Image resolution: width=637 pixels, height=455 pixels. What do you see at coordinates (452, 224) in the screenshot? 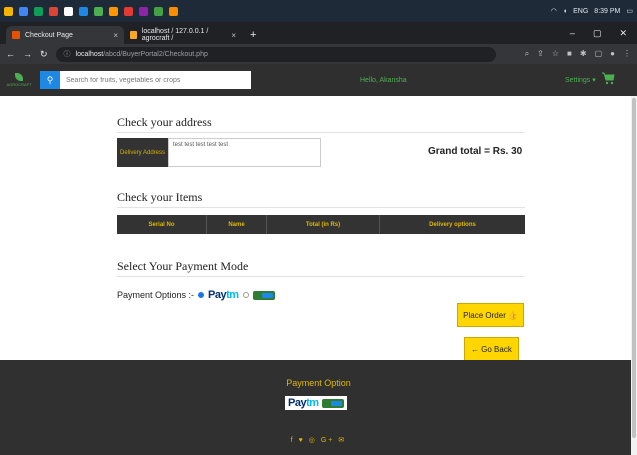
I see `column-header-delivery: Delivery options` at bounding box center [452, 224].